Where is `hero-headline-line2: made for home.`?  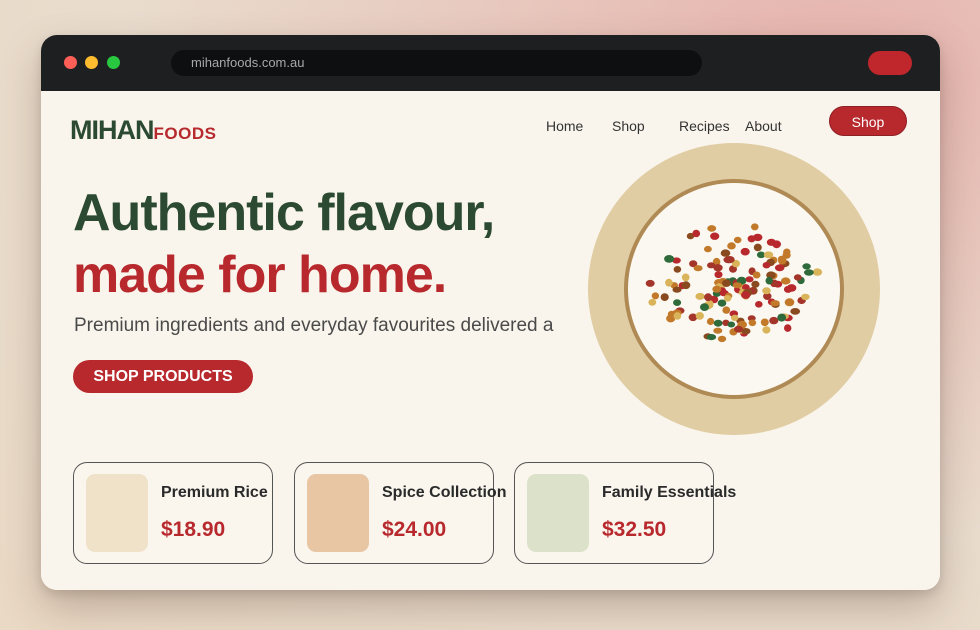 hero-headline-line2: made for home. is located at coordinates (260, 275).